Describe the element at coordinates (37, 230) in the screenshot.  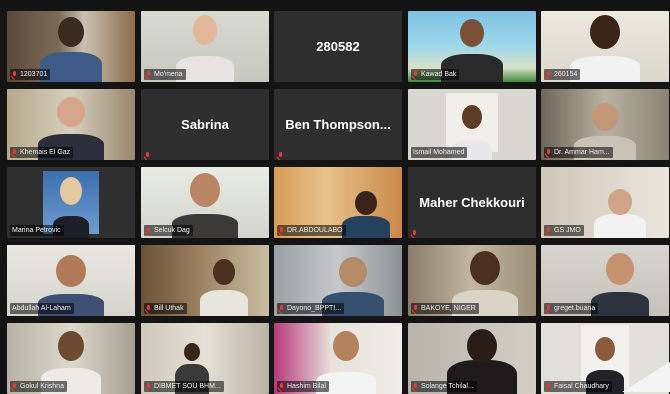
I see `participant-name-label: Marina Petrovic` at that location.